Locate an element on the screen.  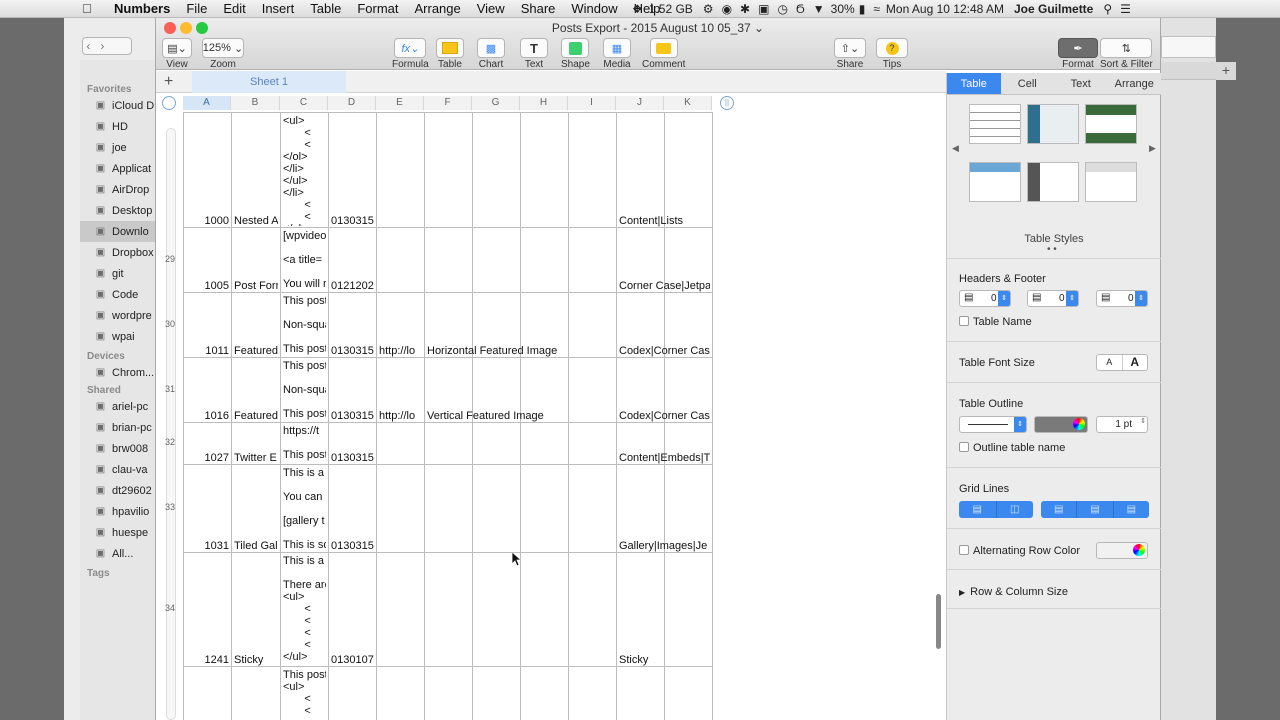
column-header-f: F is located at coordinates (448, 103).